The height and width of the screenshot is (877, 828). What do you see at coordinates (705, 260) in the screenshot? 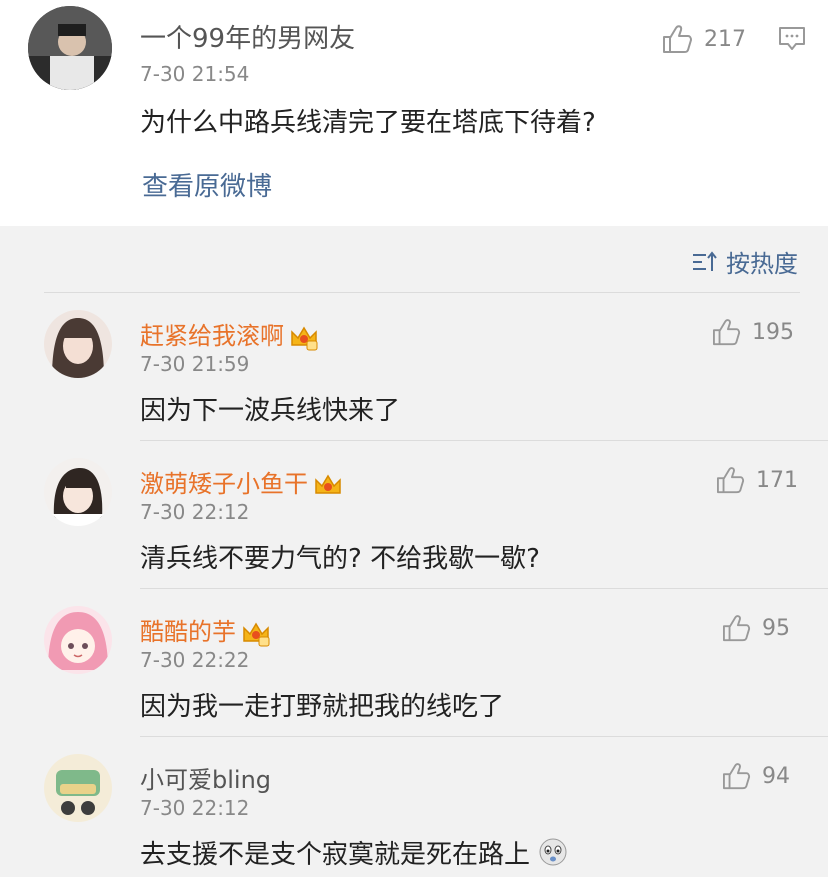
I see `sort-icon` at bounding box center [705, 260].